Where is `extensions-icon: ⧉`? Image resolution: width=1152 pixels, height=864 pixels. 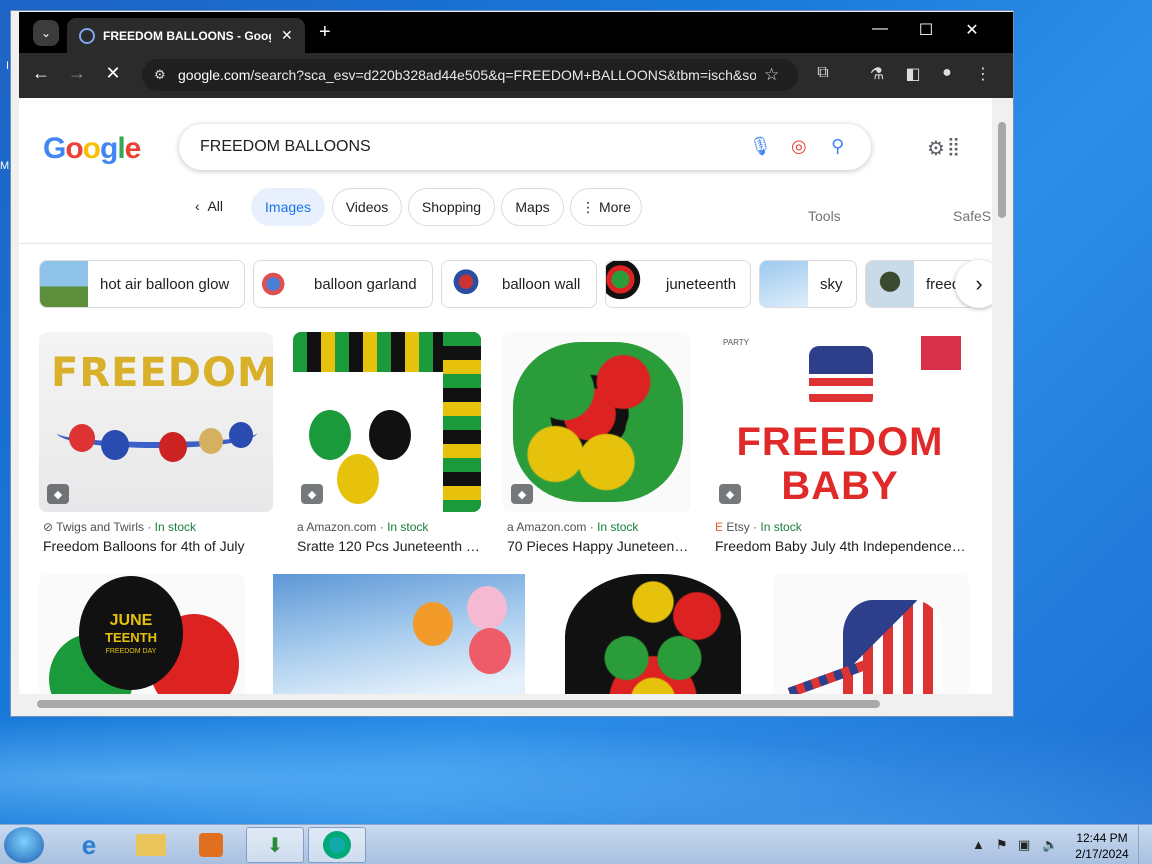
extensions-icon: ⧉ is located at coordinates (823, 73).